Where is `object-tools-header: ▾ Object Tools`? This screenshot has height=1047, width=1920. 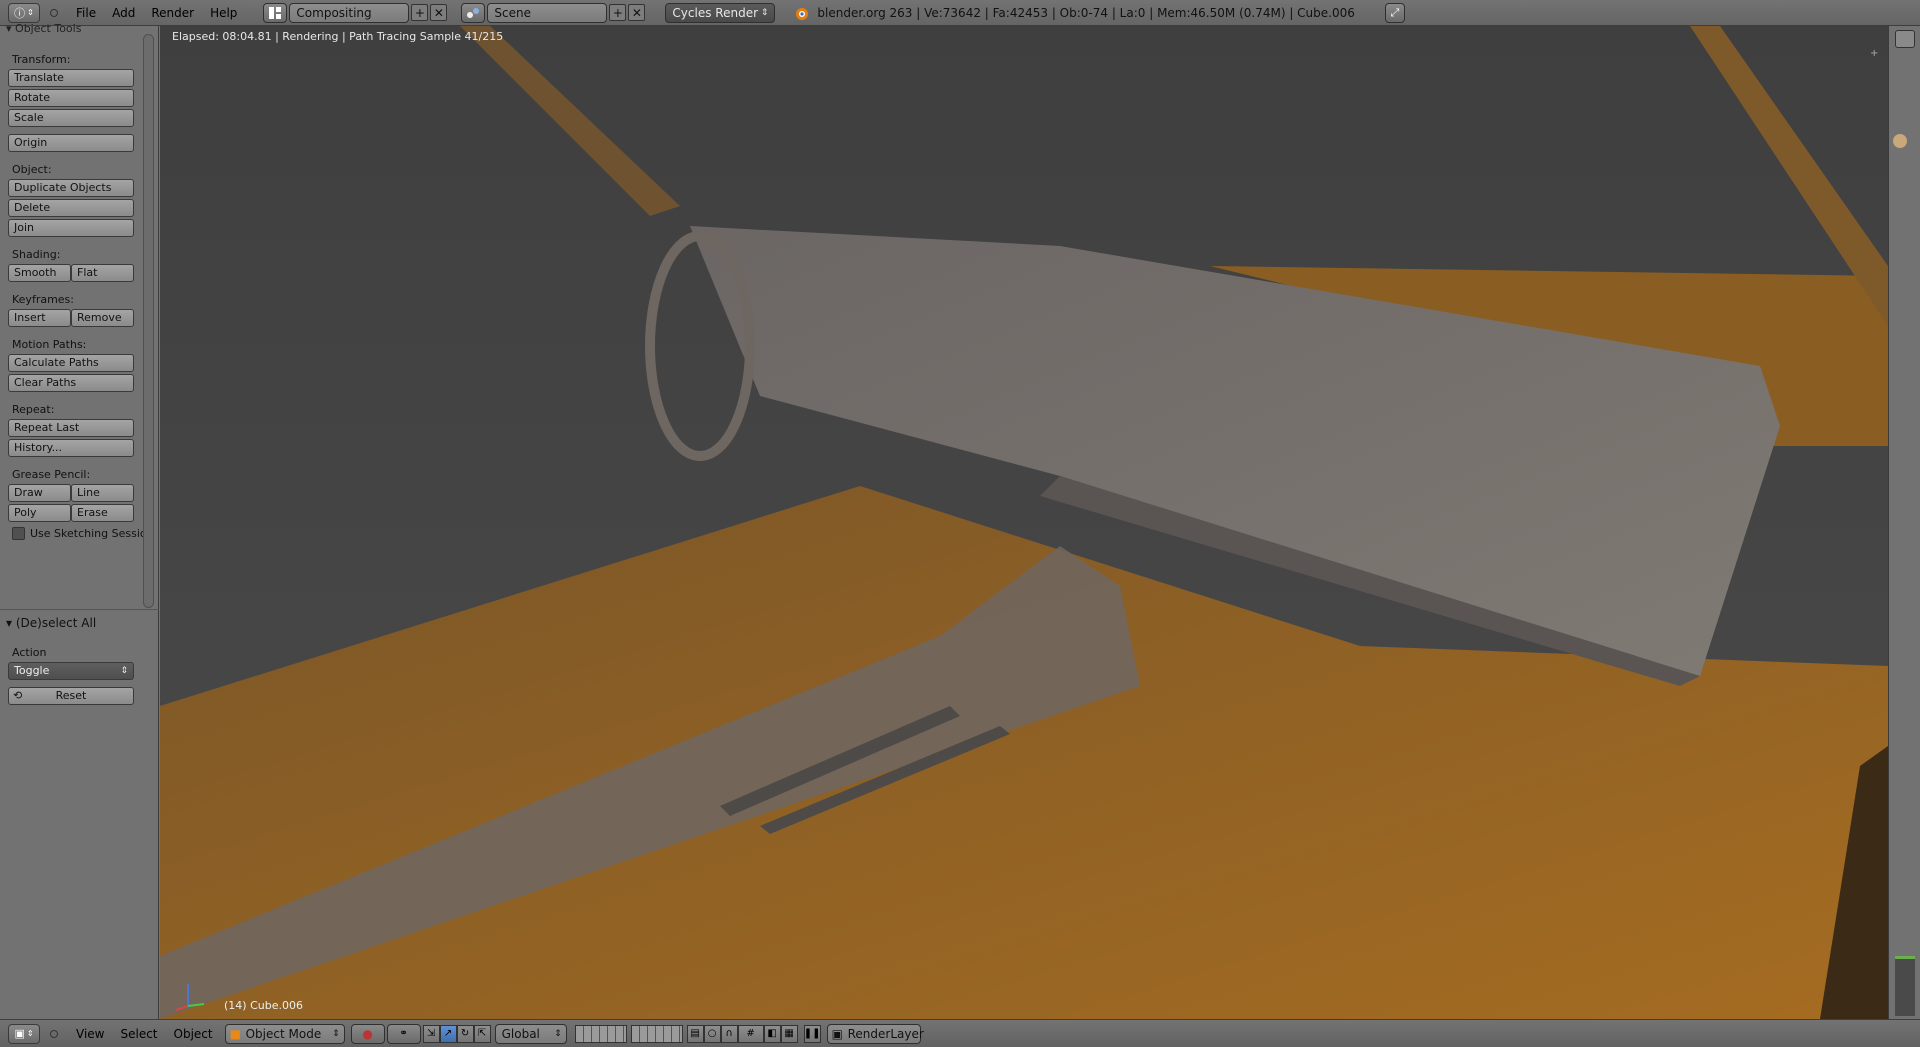 object-tools-header: ▾ Object Tools is located at coordinates (43, 28).